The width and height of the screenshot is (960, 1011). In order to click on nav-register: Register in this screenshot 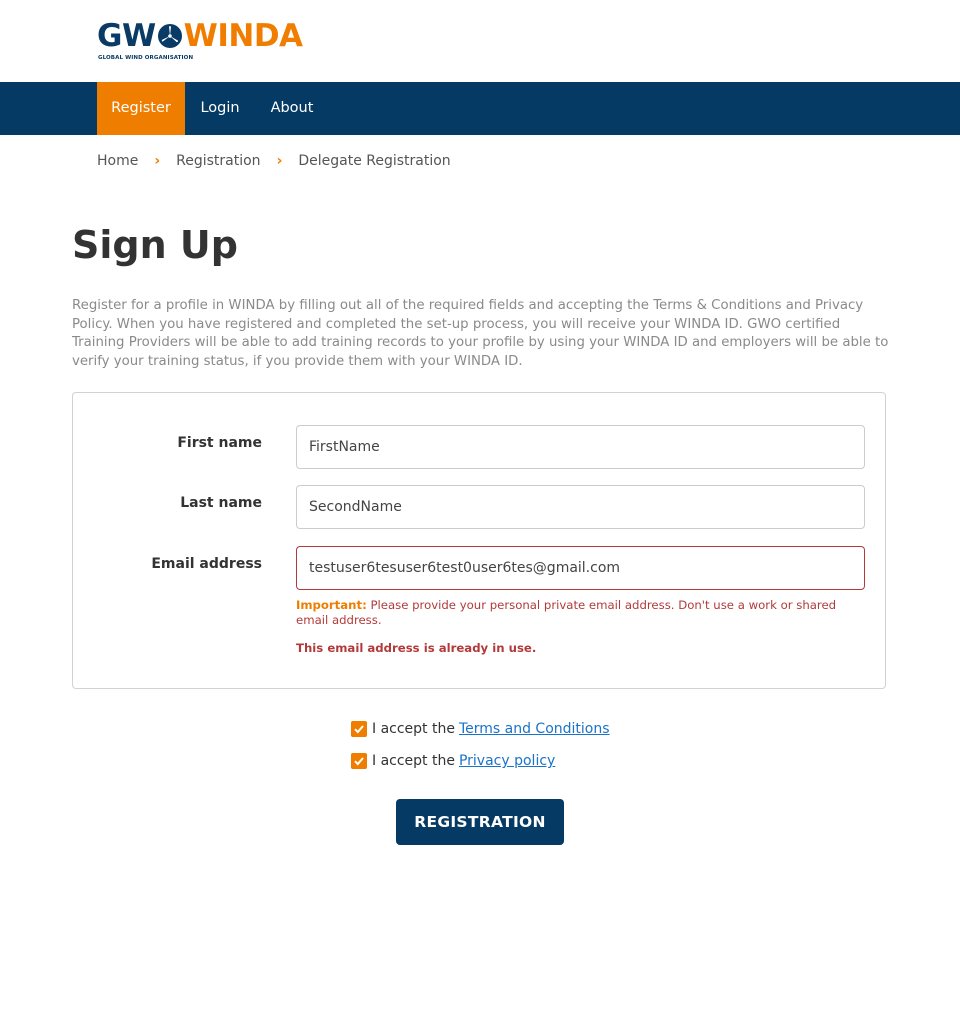, I will do `click(141, 108)`.